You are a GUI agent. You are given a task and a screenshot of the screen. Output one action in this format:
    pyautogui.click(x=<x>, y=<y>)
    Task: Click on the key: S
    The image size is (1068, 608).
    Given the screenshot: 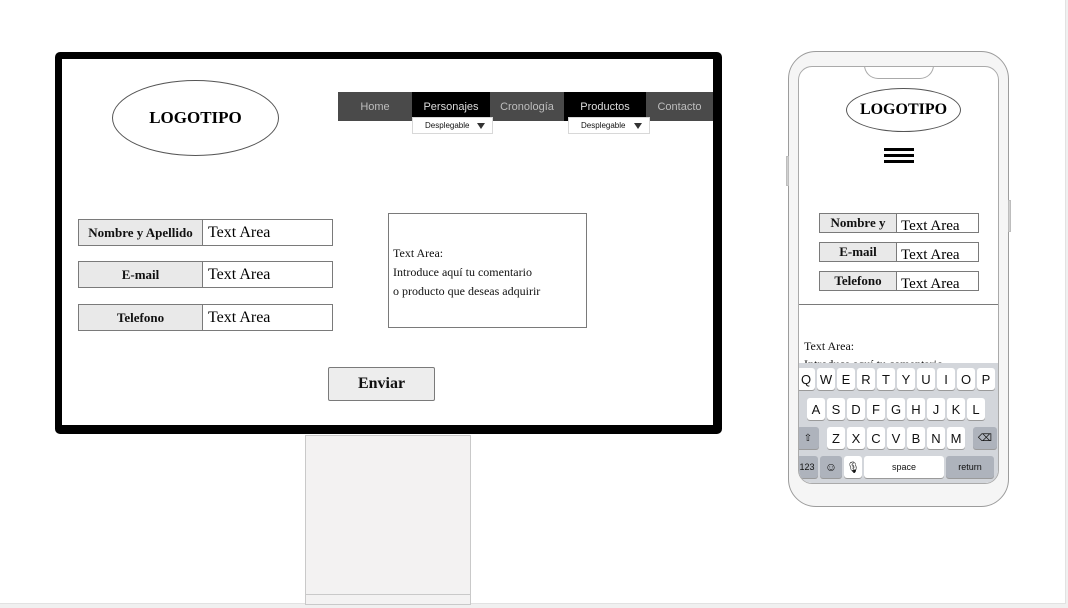 What is the action you would take?
    pyautogui.click(x=836, y=409)
    